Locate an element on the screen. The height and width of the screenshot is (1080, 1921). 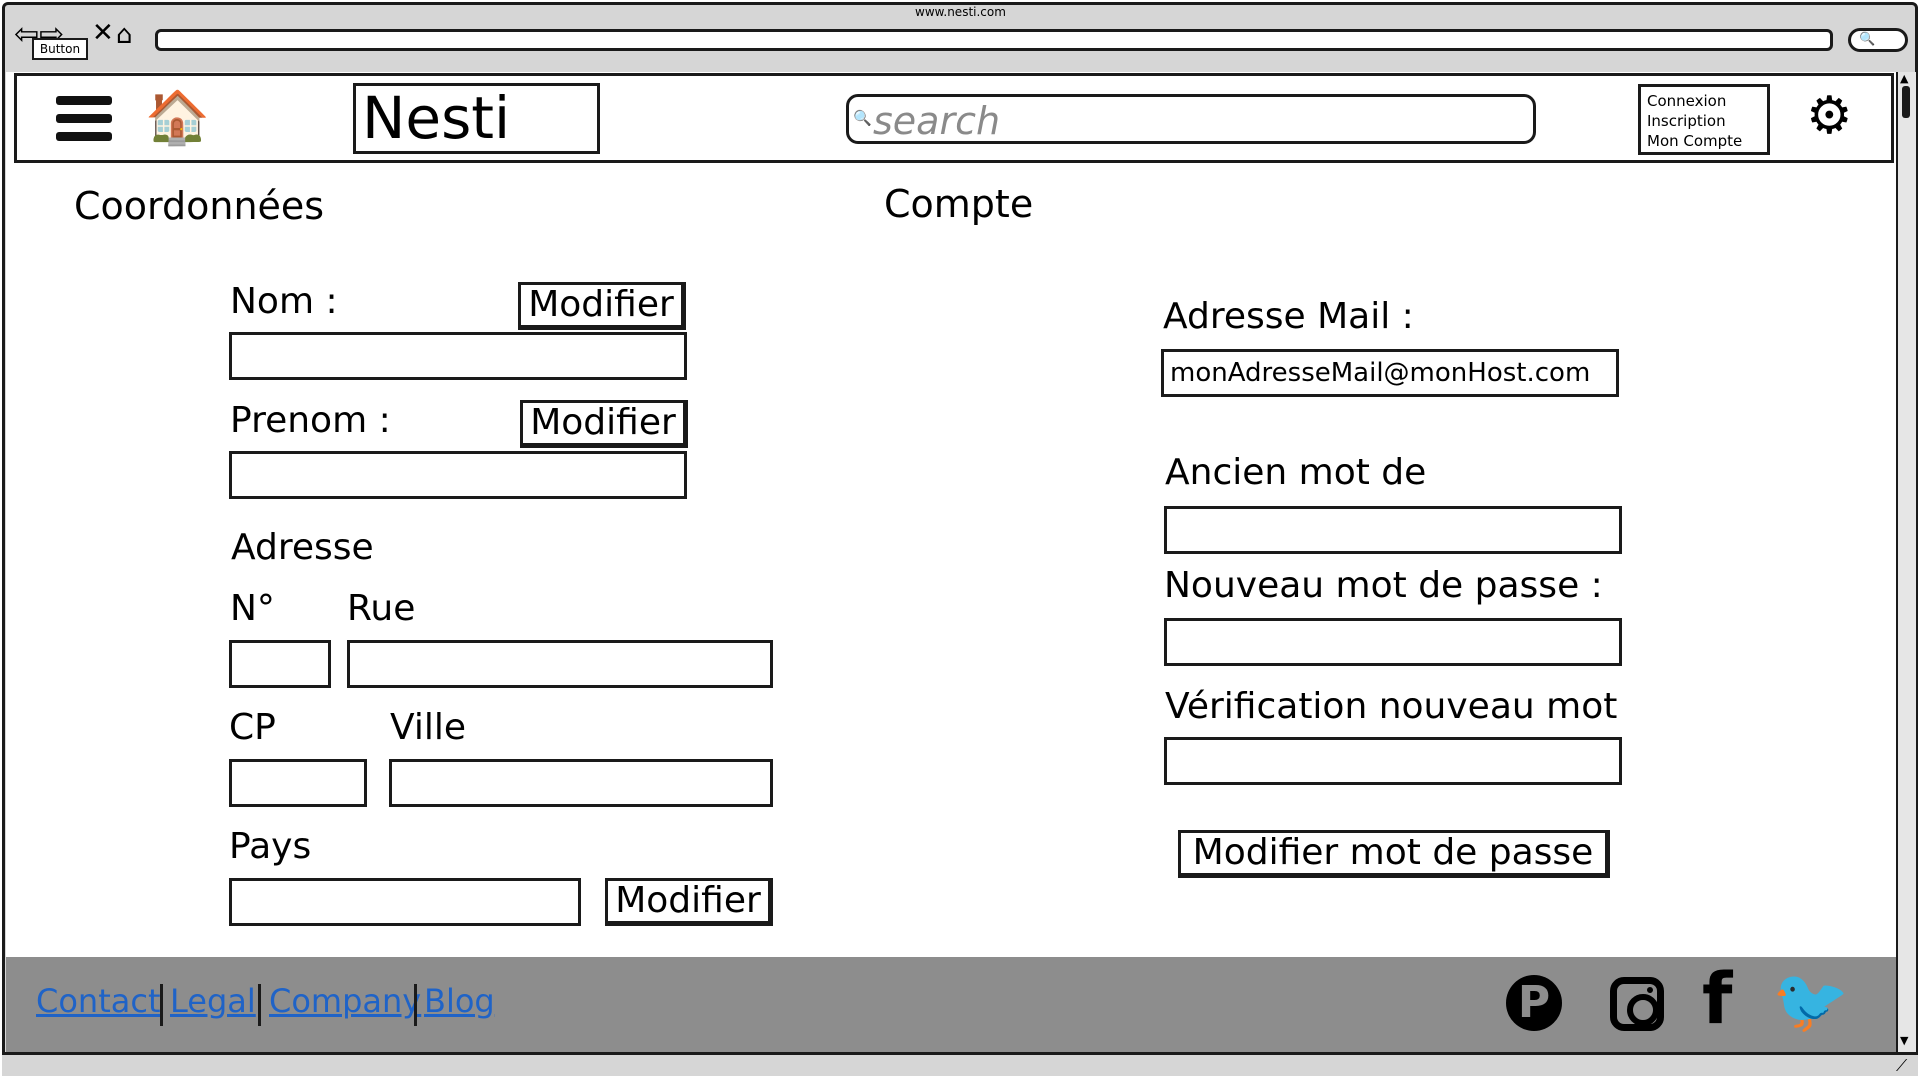
vertical-scrollbar is located at coordinates (1906, 562).